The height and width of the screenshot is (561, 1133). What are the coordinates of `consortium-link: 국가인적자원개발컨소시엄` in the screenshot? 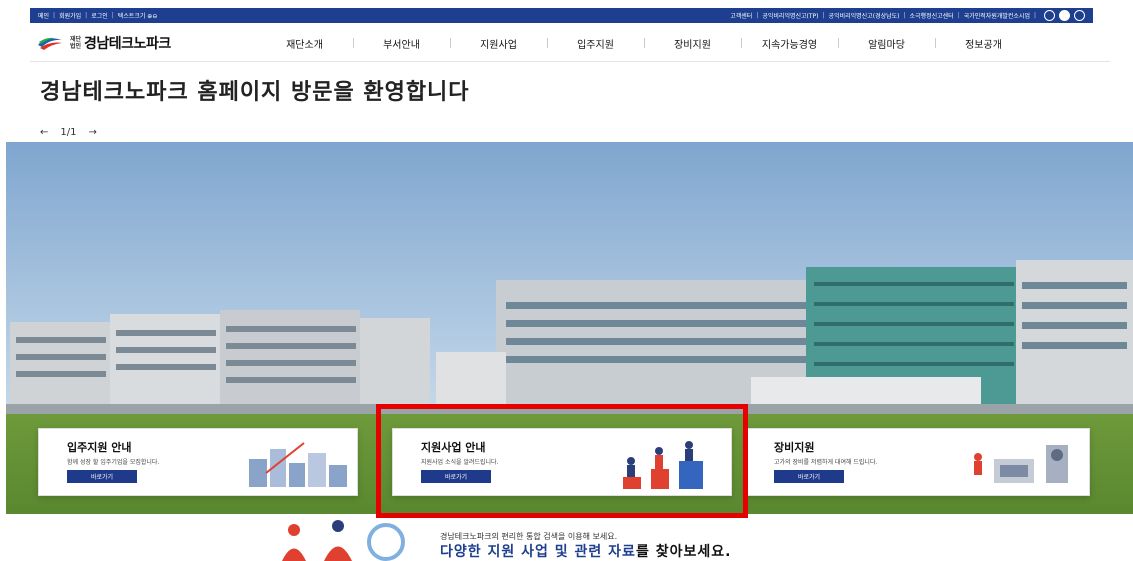 It's located at (997, 15).